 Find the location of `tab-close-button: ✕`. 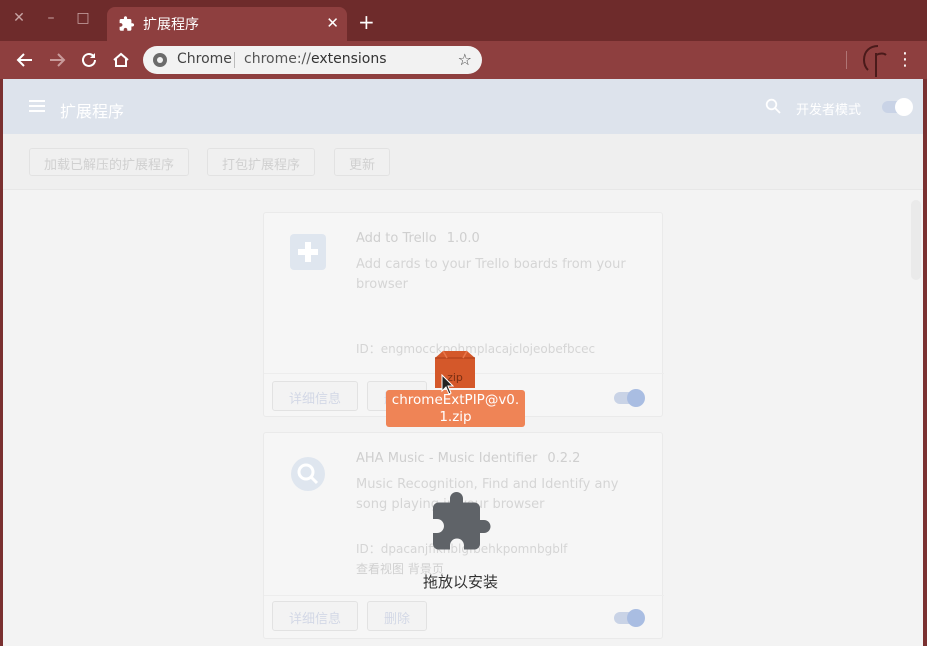

tab-close-button: ✕ is located at coordinates (332, 23).